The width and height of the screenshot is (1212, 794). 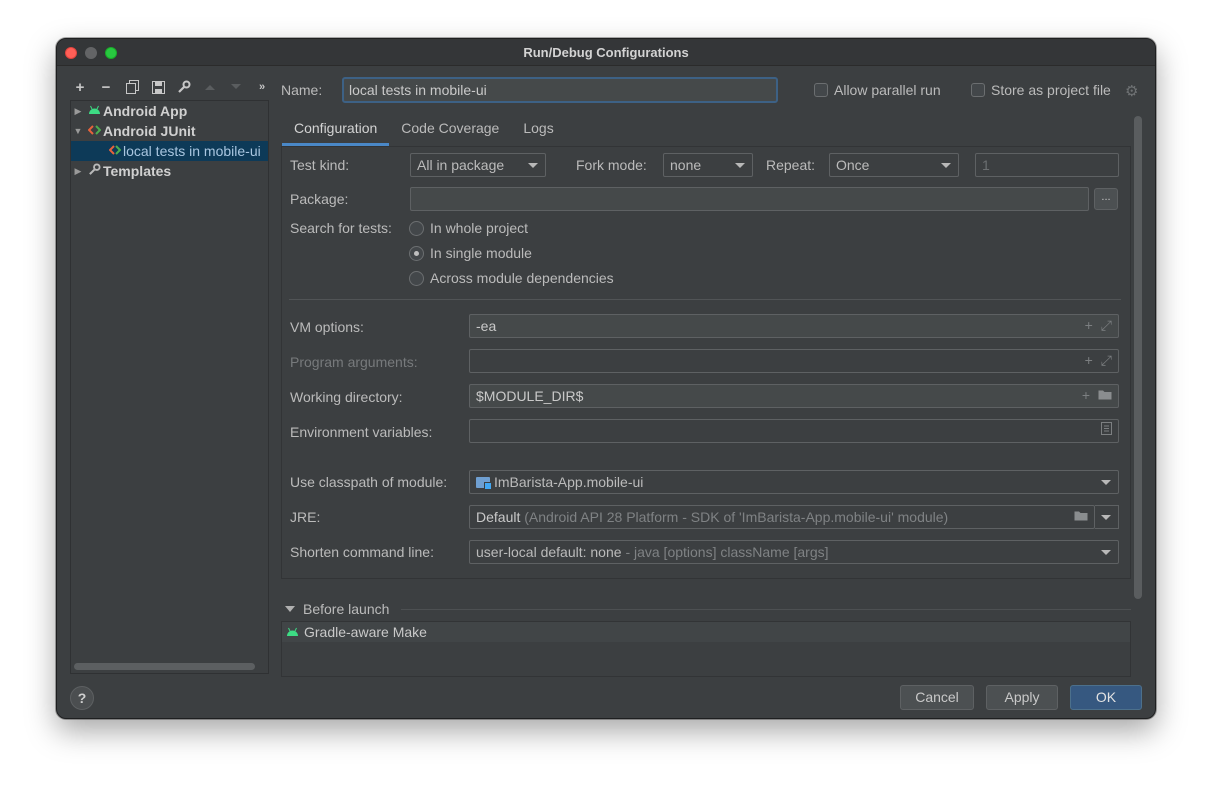 What do you see at coordinates (341, 228) in the screenshot?
I see `search-for-tests-label: Search for tests:` at bounding box center [341, 228].